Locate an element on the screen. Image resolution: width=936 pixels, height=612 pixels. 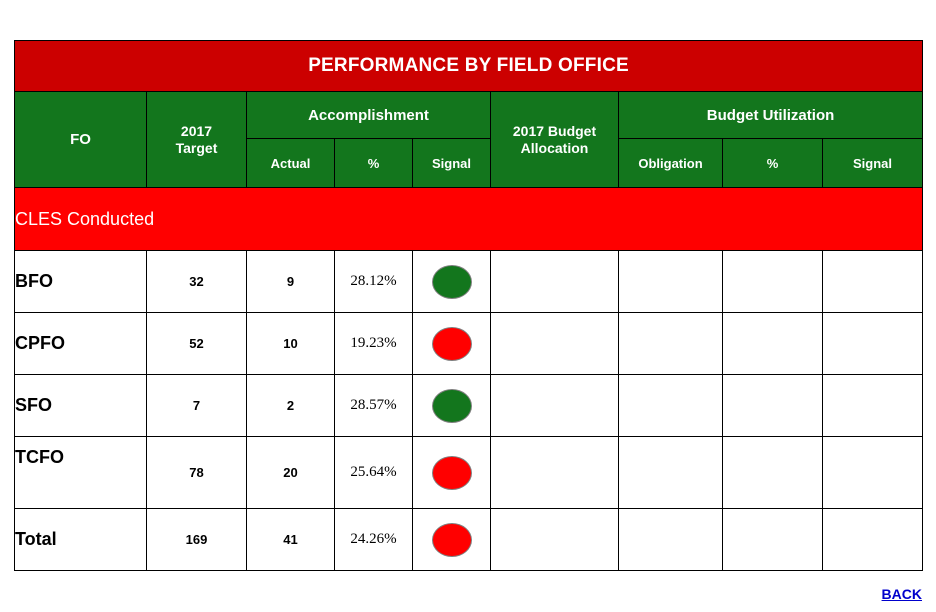
table-row: CPFO 52 10 19.23% is located at coordinates (469, 343).